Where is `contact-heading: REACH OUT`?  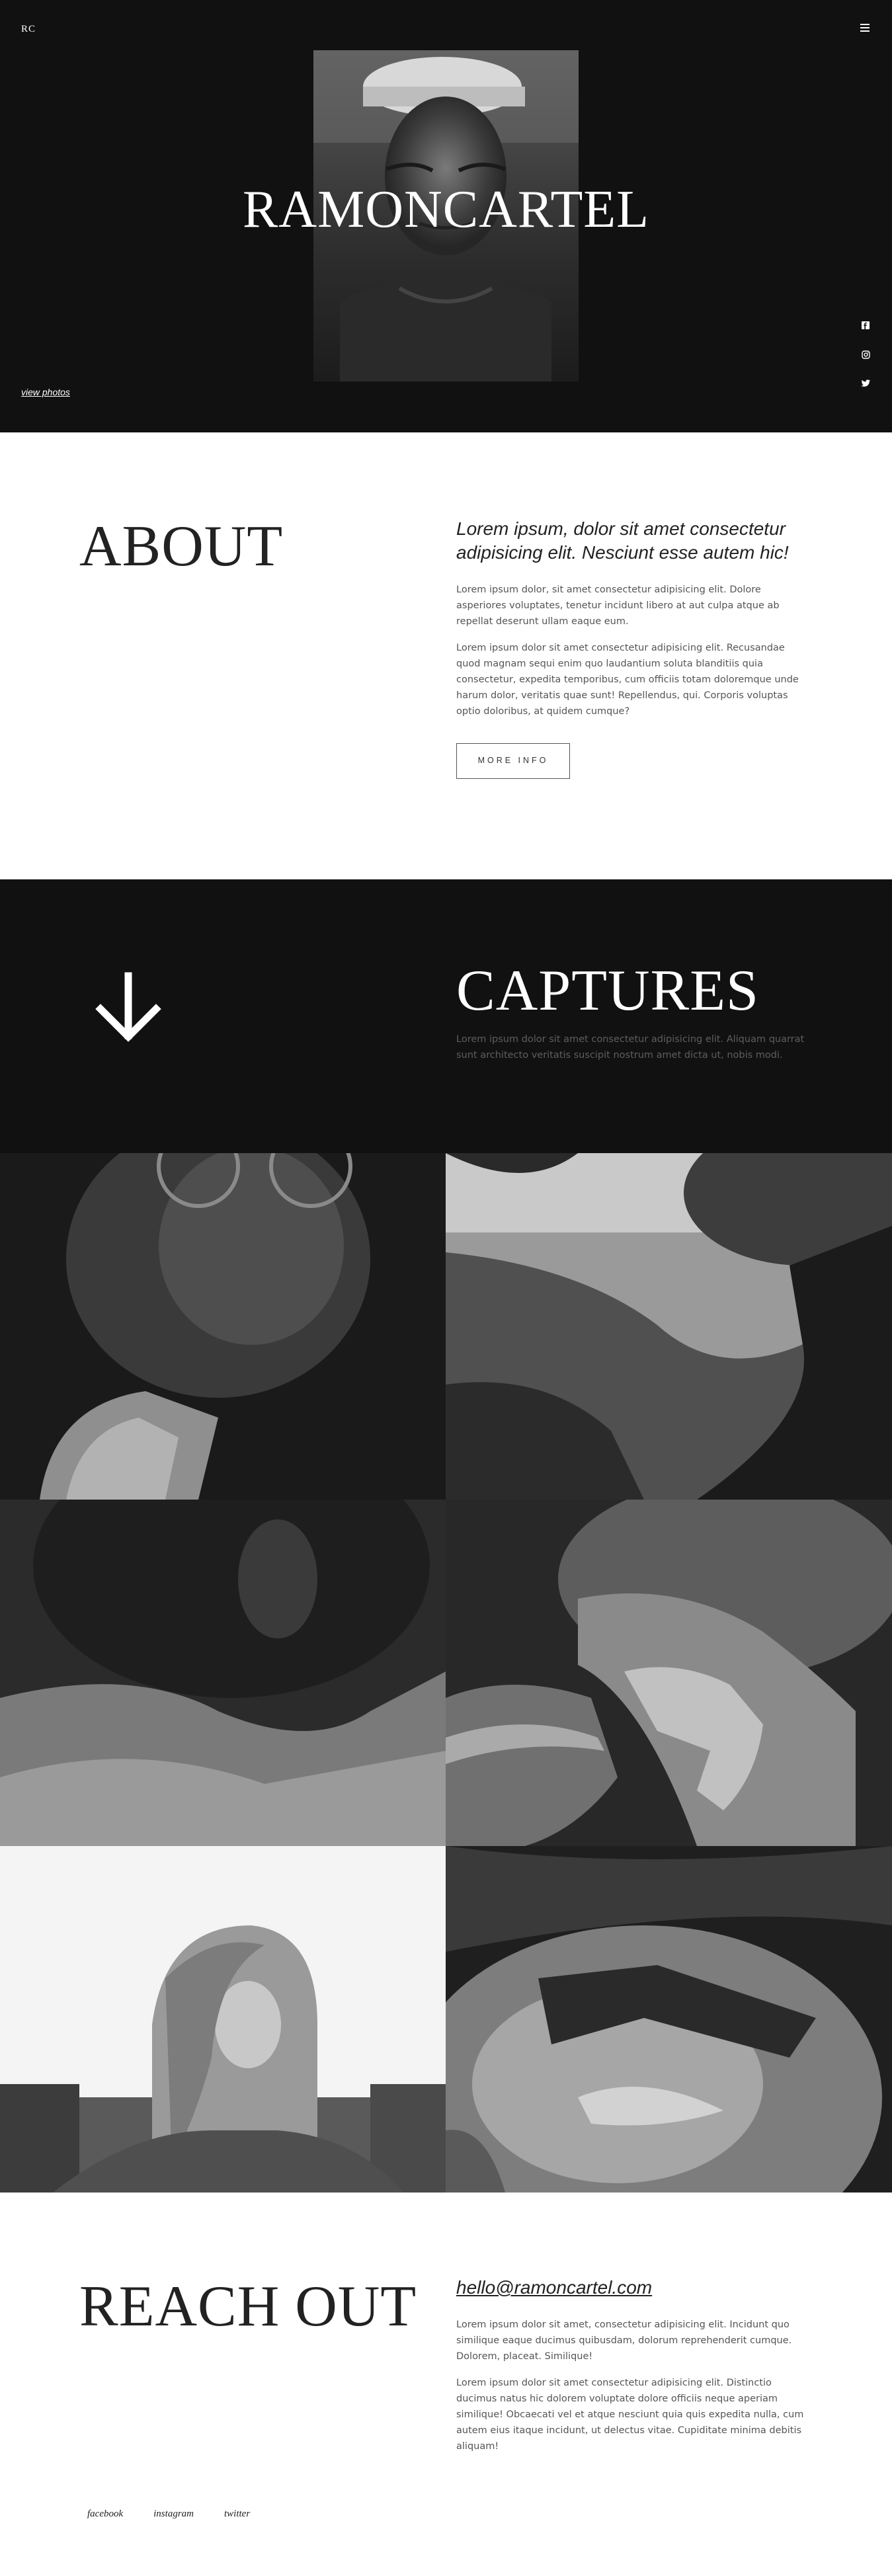
contact-heading: REACH OUT is located at coordinates (248, 2306).